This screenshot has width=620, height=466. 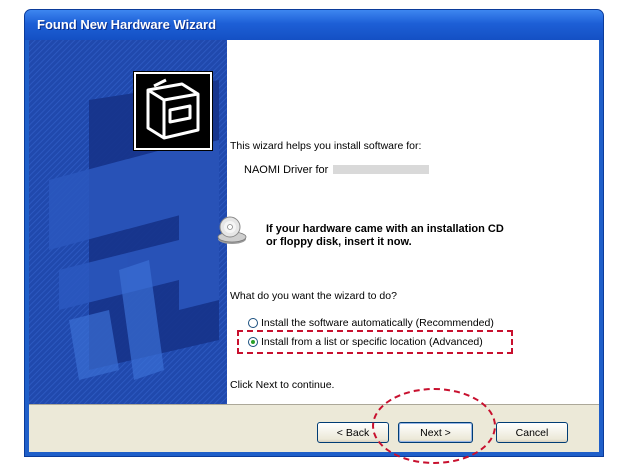 I want to click on cancel-button: Cancel, so click(x=532, y=432).